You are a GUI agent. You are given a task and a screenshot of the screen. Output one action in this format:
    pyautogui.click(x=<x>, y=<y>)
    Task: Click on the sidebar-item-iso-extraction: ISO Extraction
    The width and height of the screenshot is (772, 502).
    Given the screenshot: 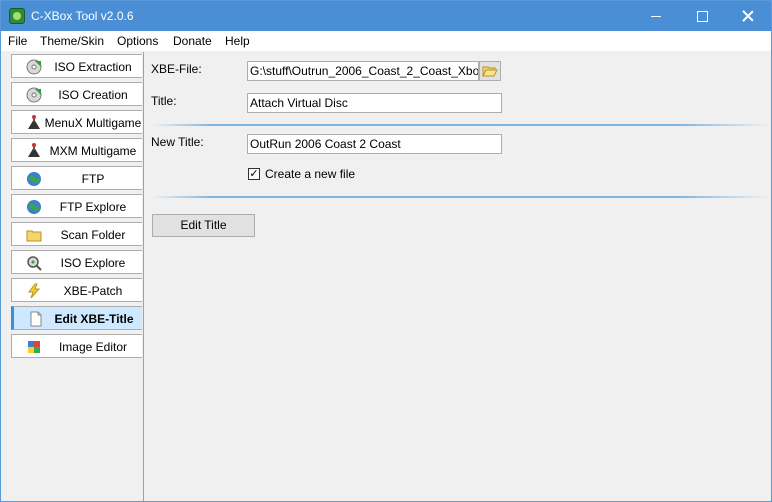 What is the action you would take?
    pyautogui.click(x=76, y=66)
    